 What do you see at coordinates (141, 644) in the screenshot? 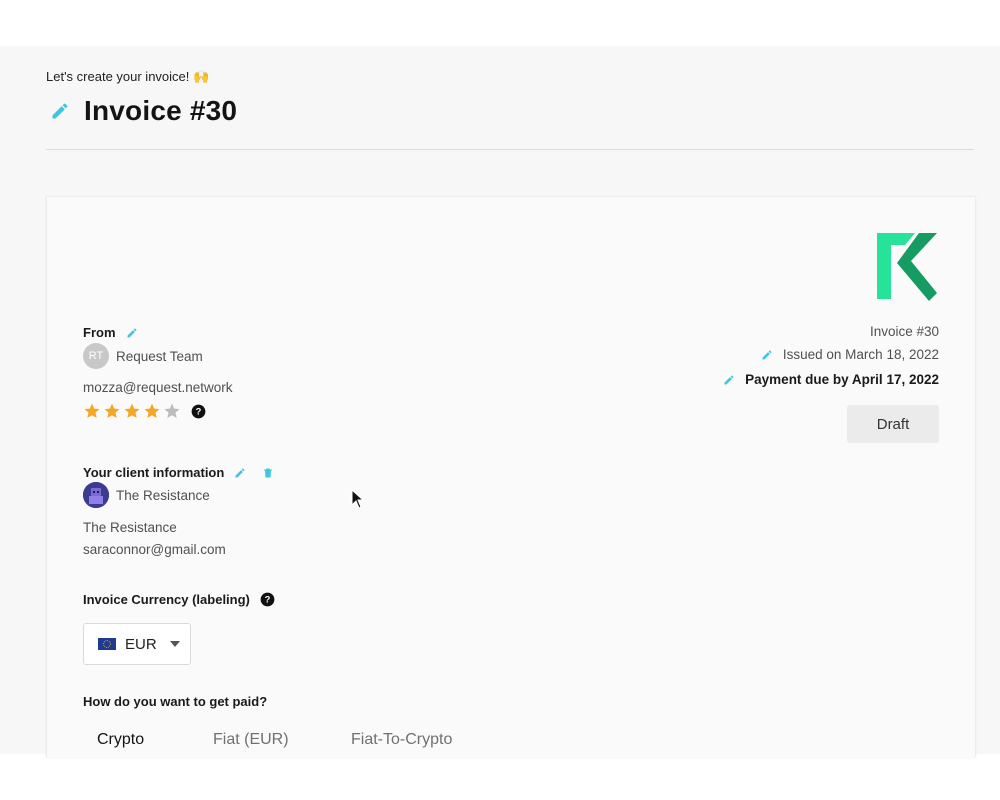
I see `currency-value: EUR` at bounding box center [141, 644].